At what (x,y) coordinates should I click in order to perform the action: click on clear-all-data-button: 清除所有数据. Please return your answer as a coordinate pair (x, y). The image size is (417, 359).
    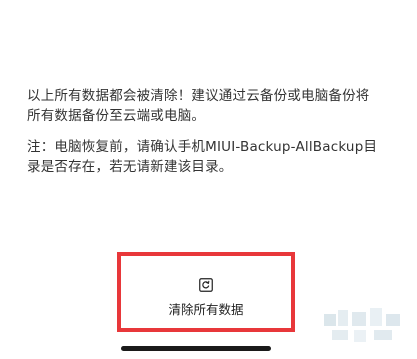
    Looking at the image, I should click on (206, 292).